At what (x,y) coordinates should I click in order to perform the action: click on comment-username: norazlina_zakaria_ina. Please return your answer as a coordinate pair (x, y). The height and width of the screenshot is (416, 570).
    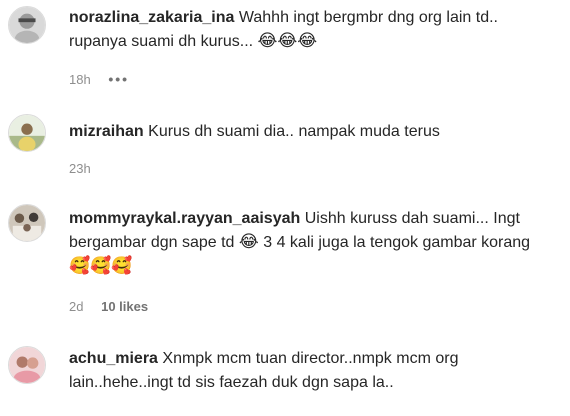
    Looking at the image, I should click on (151, 17).